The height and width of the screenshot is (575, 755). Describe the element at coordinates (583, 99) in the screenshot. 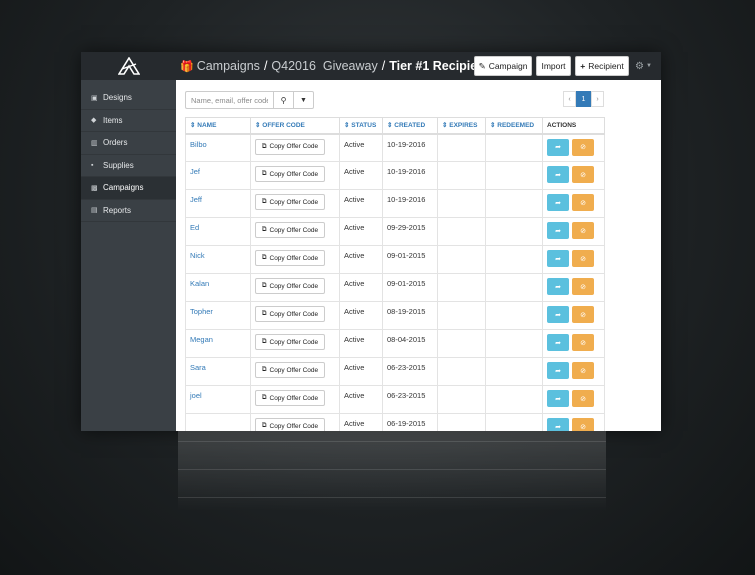

I see `page-button-current: 1` at that location.